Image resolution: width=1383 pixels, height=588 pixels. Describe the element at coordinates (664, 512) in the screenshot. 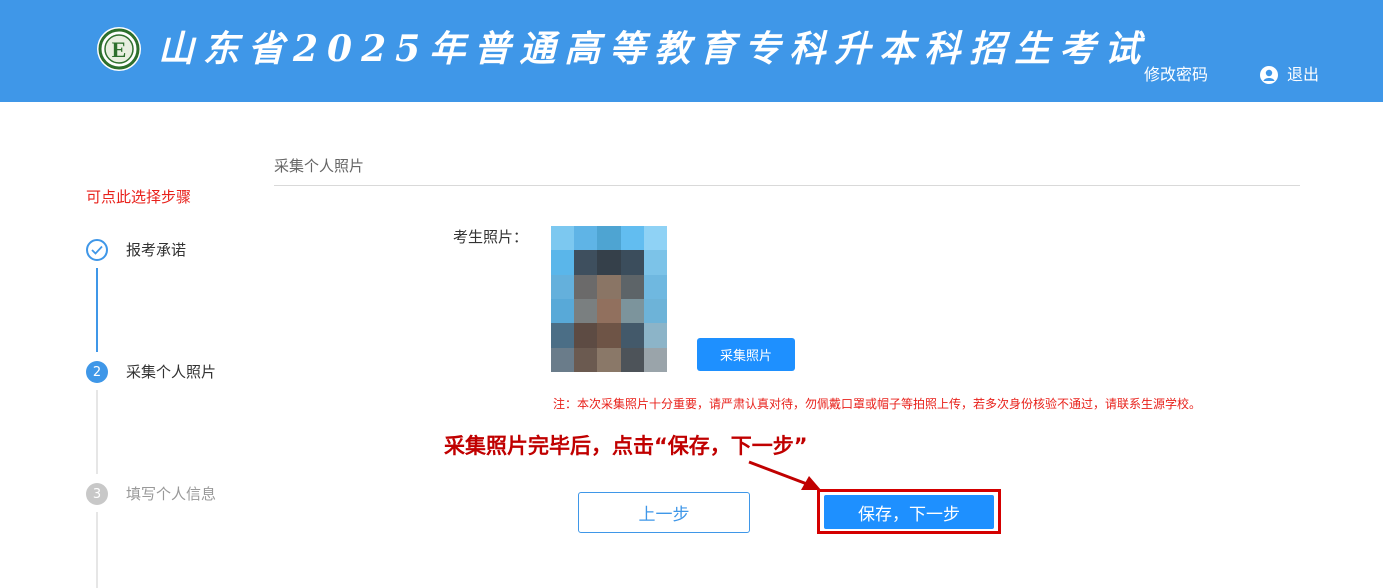

I see `previous-step-button: 上一步` at that location.